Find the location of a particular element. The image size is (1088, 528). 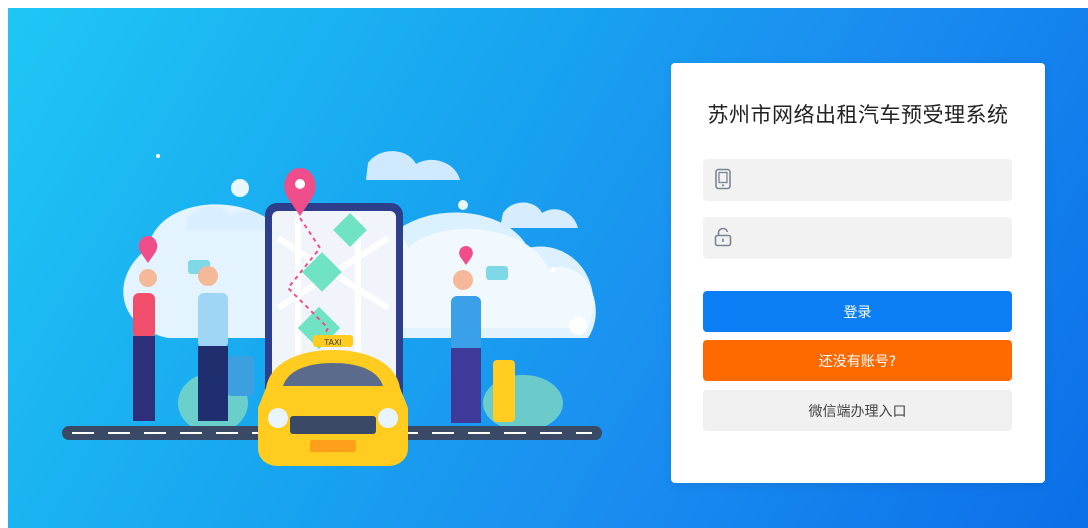

phone-field is located at coordinates (857, 181).